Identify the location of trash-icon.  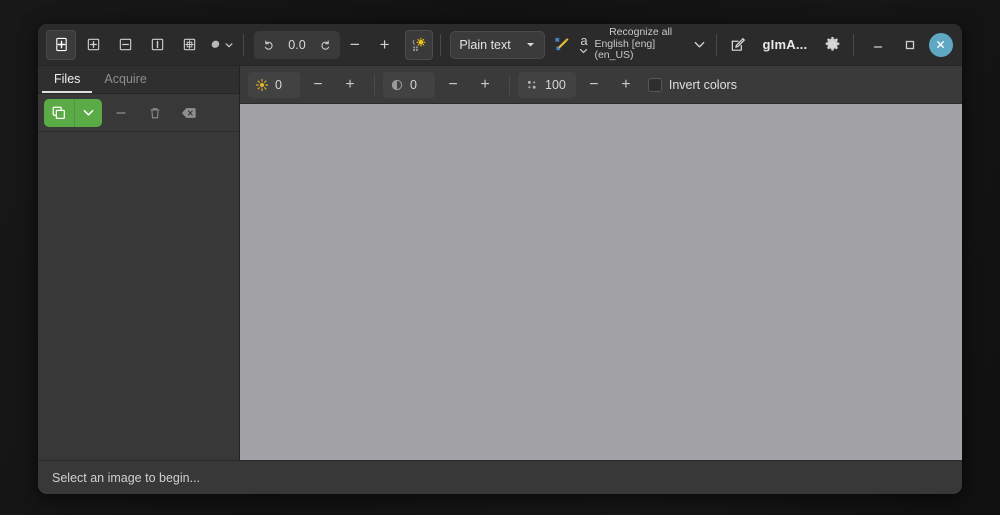
(155, 113).